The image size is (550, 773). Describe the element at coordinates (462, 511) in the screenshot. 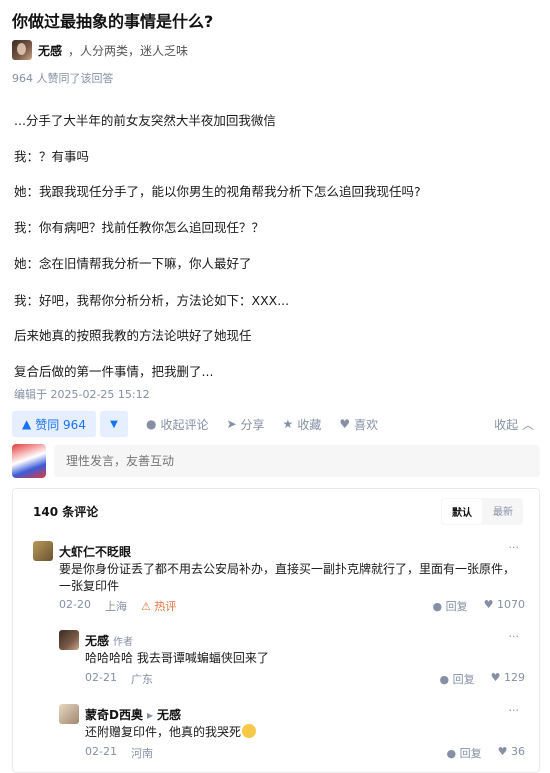

I see `sort-default-tab: 默认` at that location.